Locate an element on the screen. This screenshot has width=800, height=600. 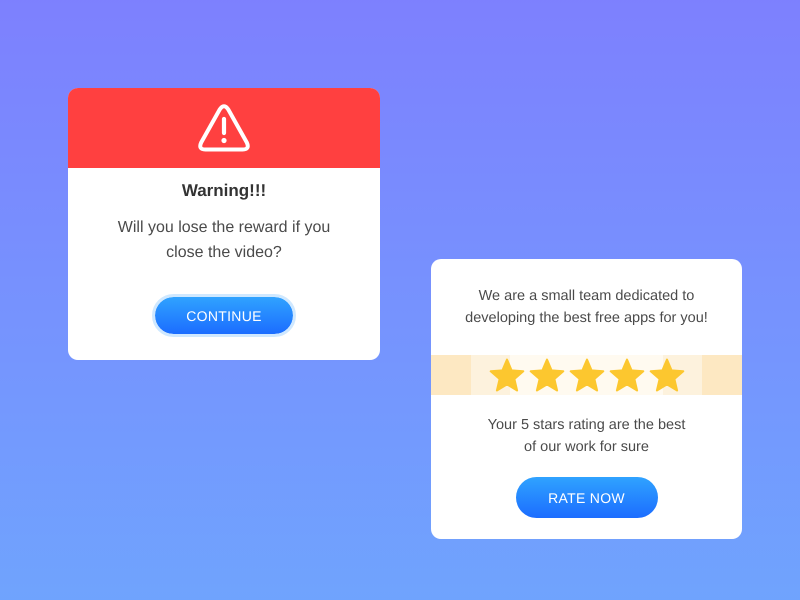
warning-icon is located at coordinates (224, 128).